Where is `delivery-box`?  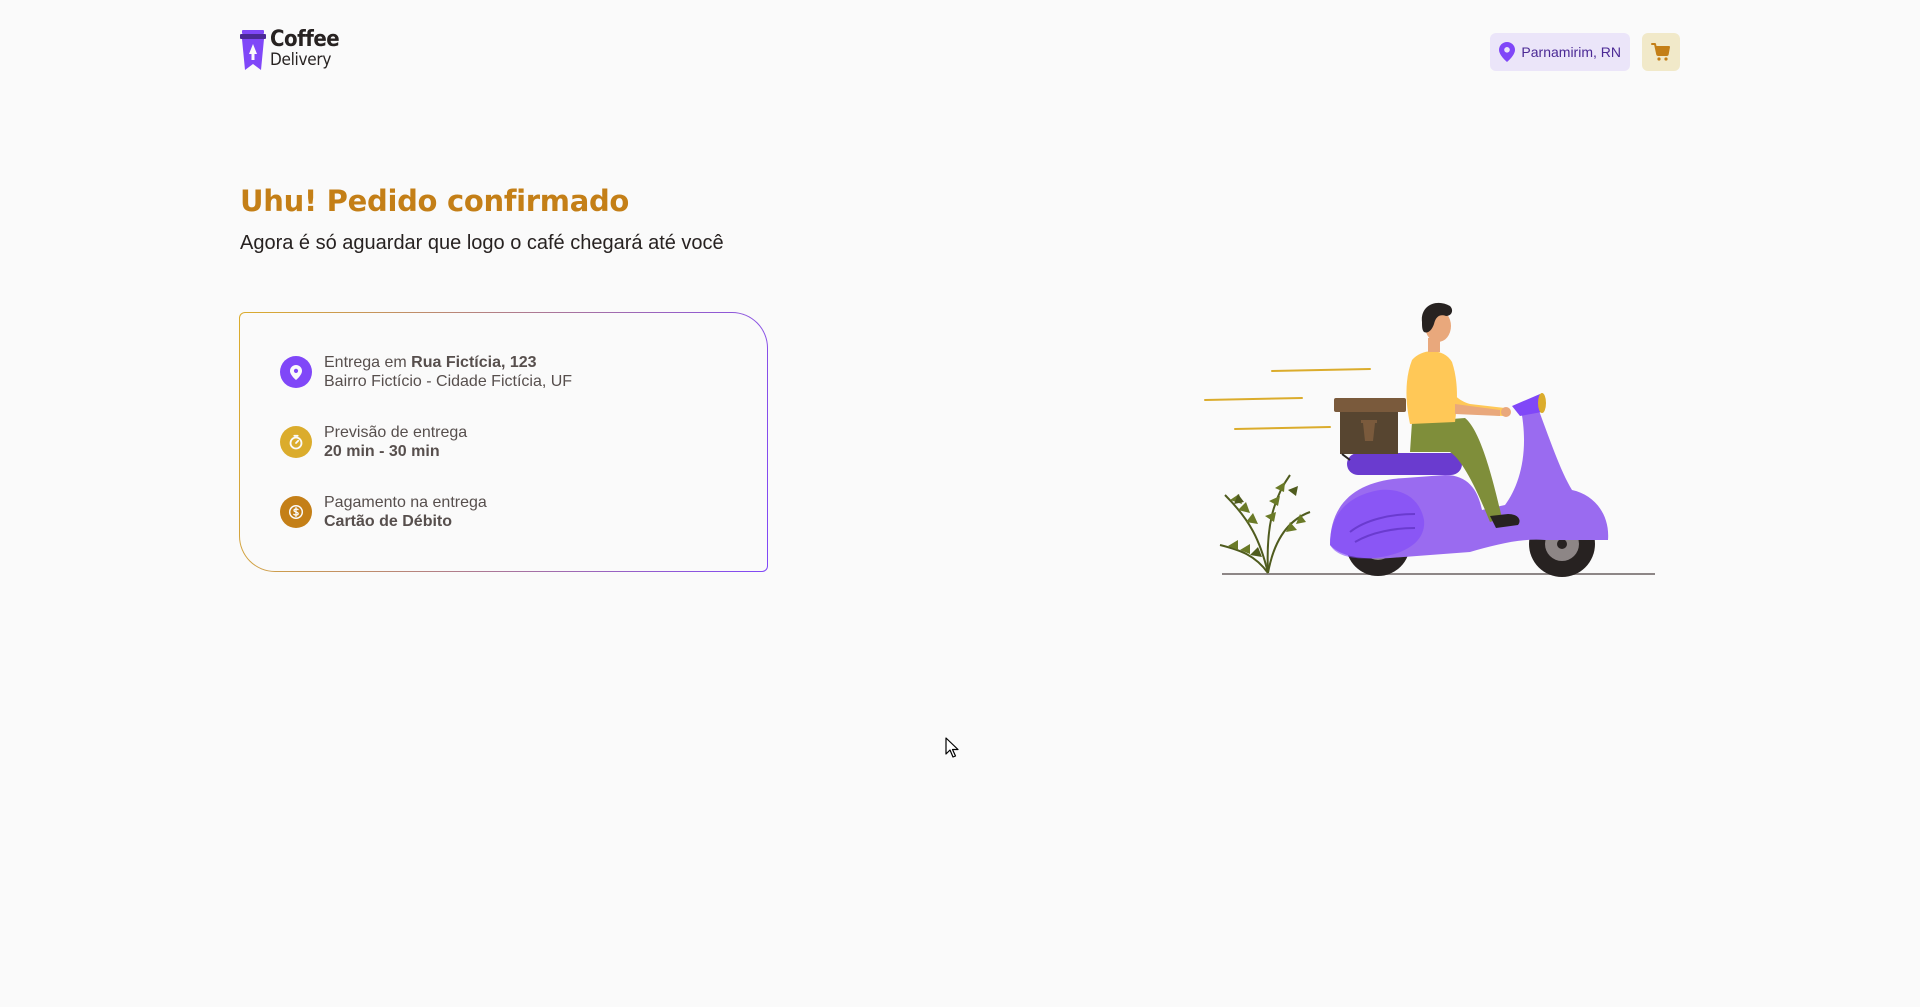
delivery-box is located at coordinates (1370, 429).